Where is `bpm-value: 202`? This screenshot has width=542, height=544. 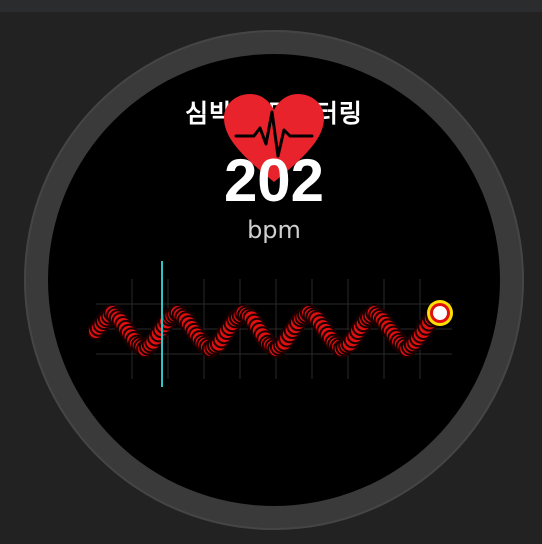 bpm-value: 202 is located at coordinates (274, 180).